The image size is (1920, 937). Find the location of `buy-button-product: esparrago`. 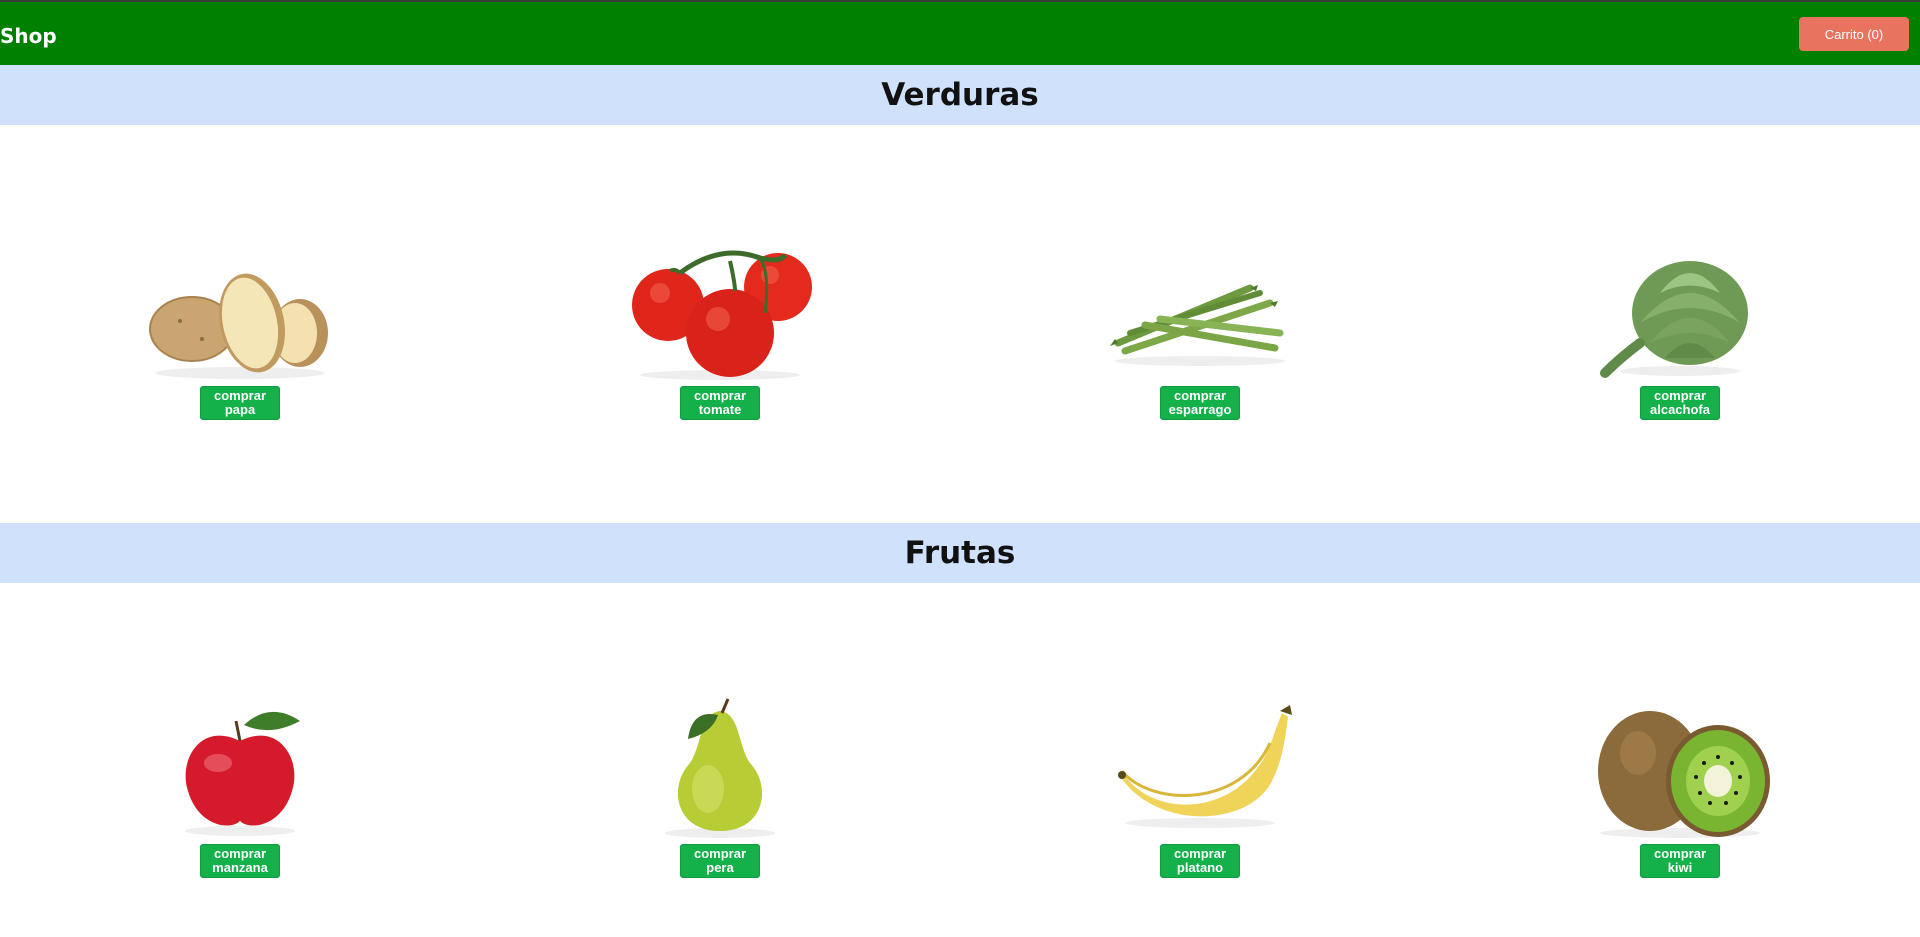

buy-button-product: esparrago is located at coordinates (1200, 409).